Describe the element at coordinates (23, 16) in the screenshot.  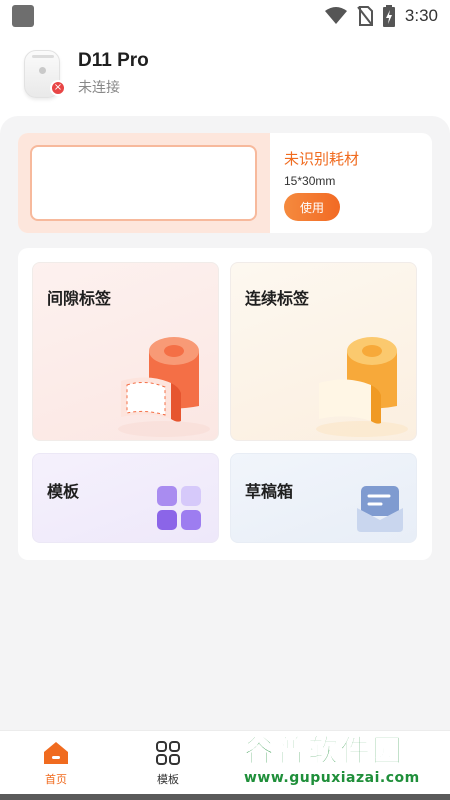
I see `notification-icon` at that location.